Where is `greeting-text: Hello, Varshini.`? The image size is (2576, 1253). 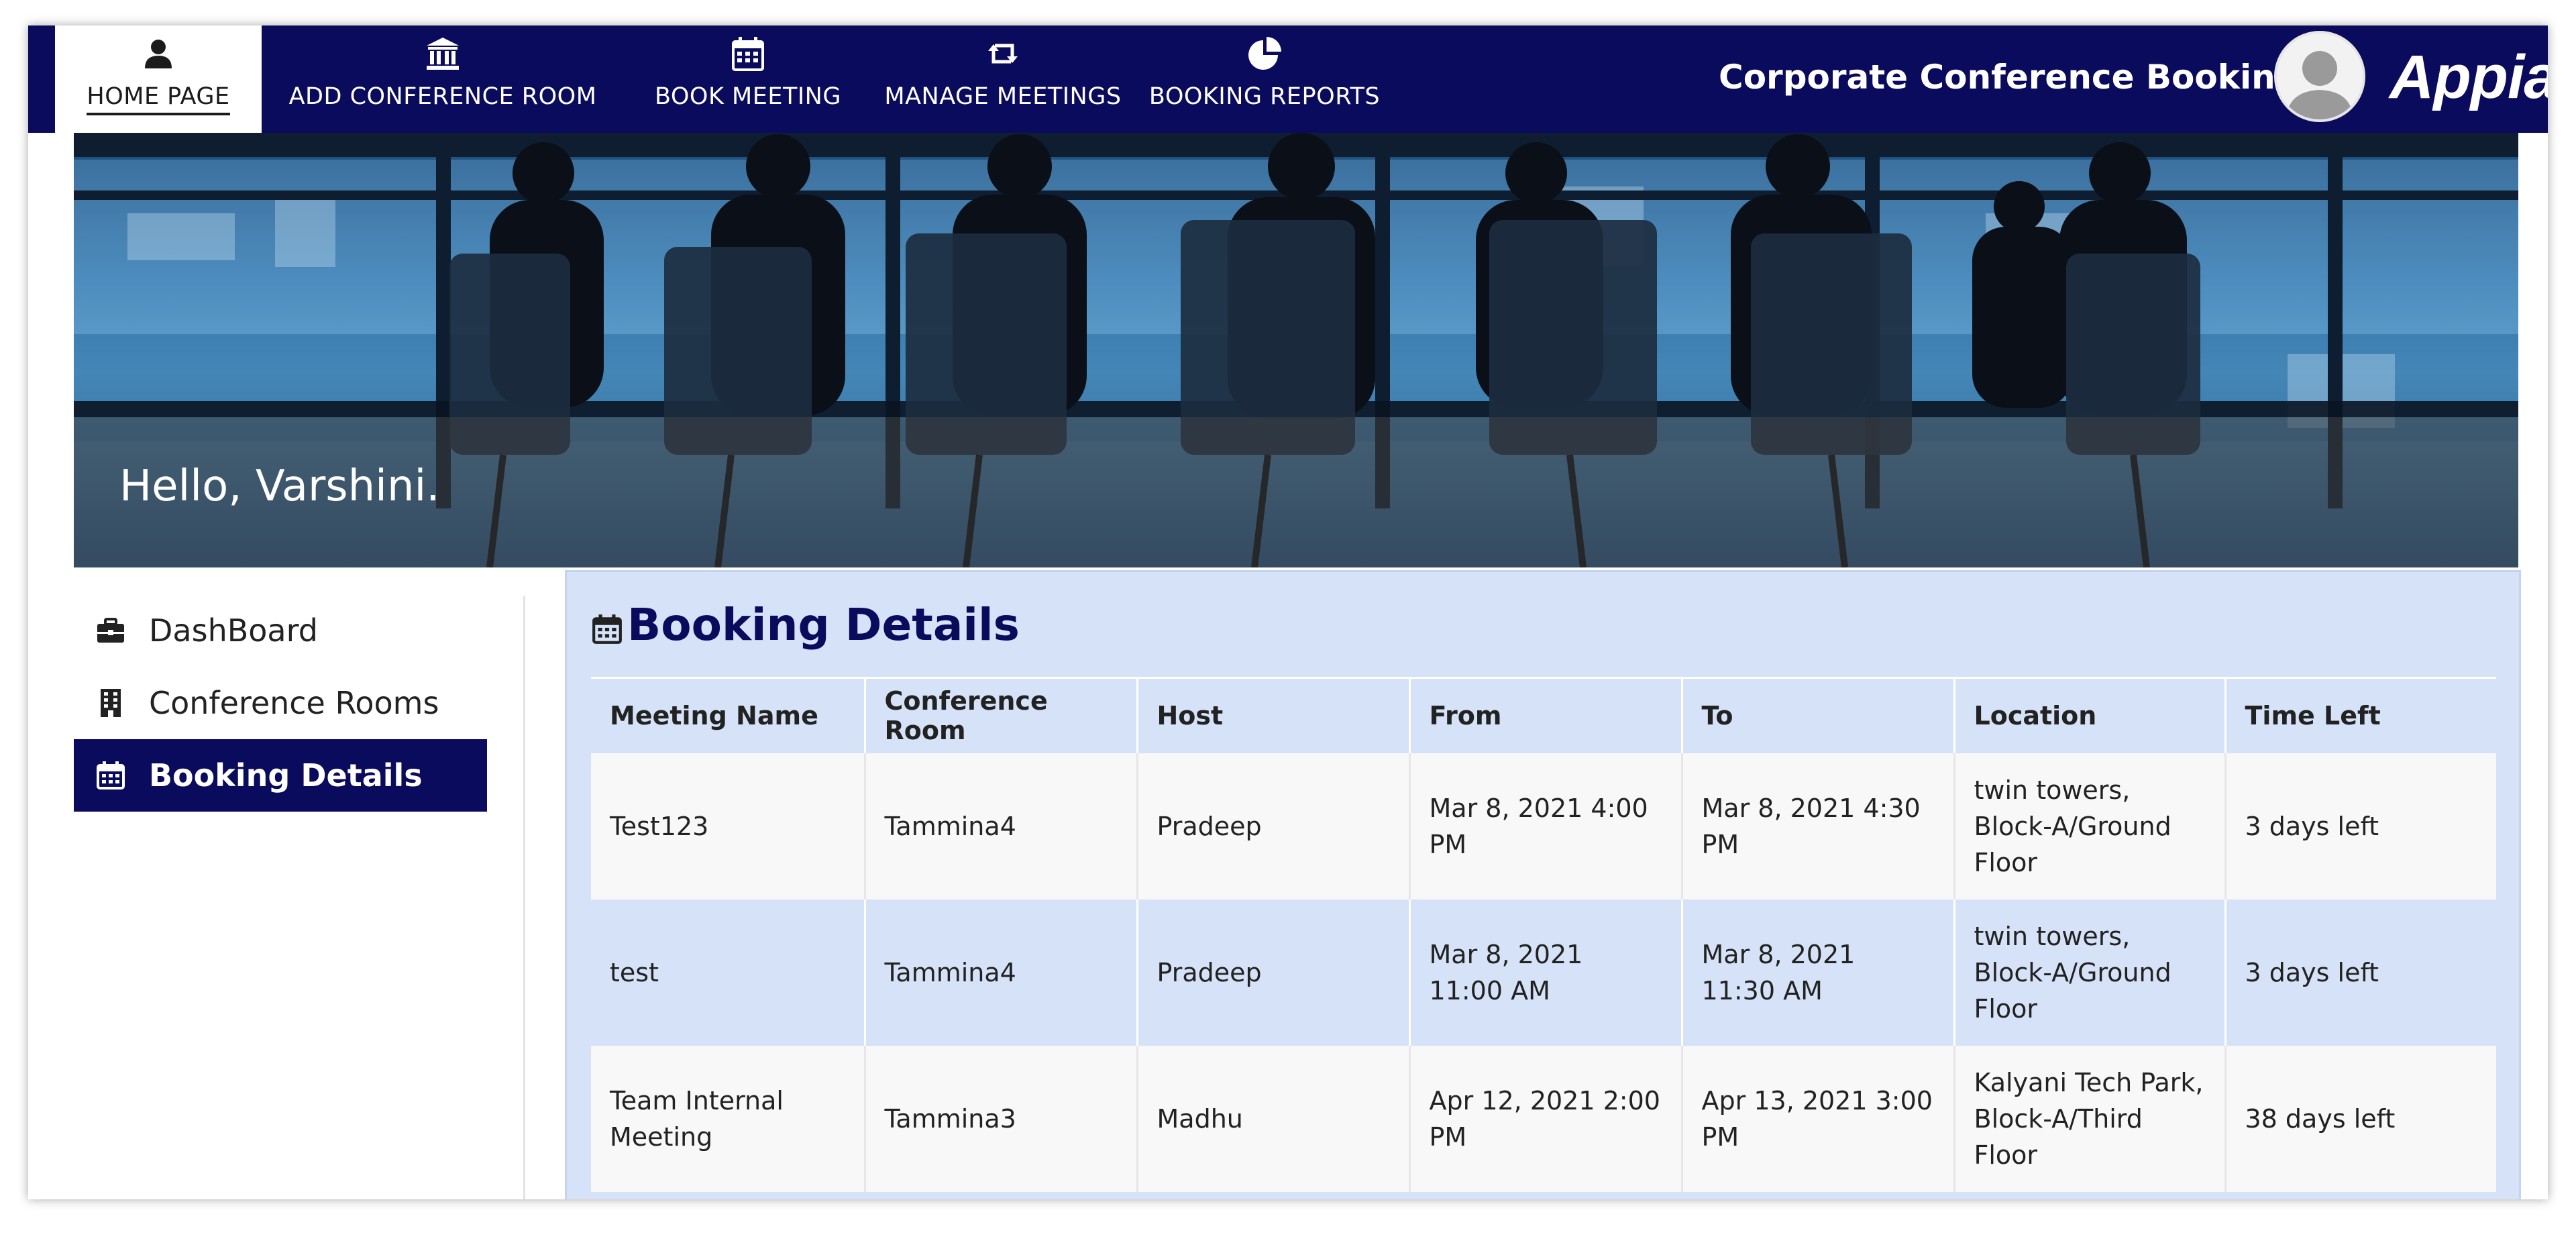
greeting-text: Hello, Varshini. is located at coordinates (279, 486).